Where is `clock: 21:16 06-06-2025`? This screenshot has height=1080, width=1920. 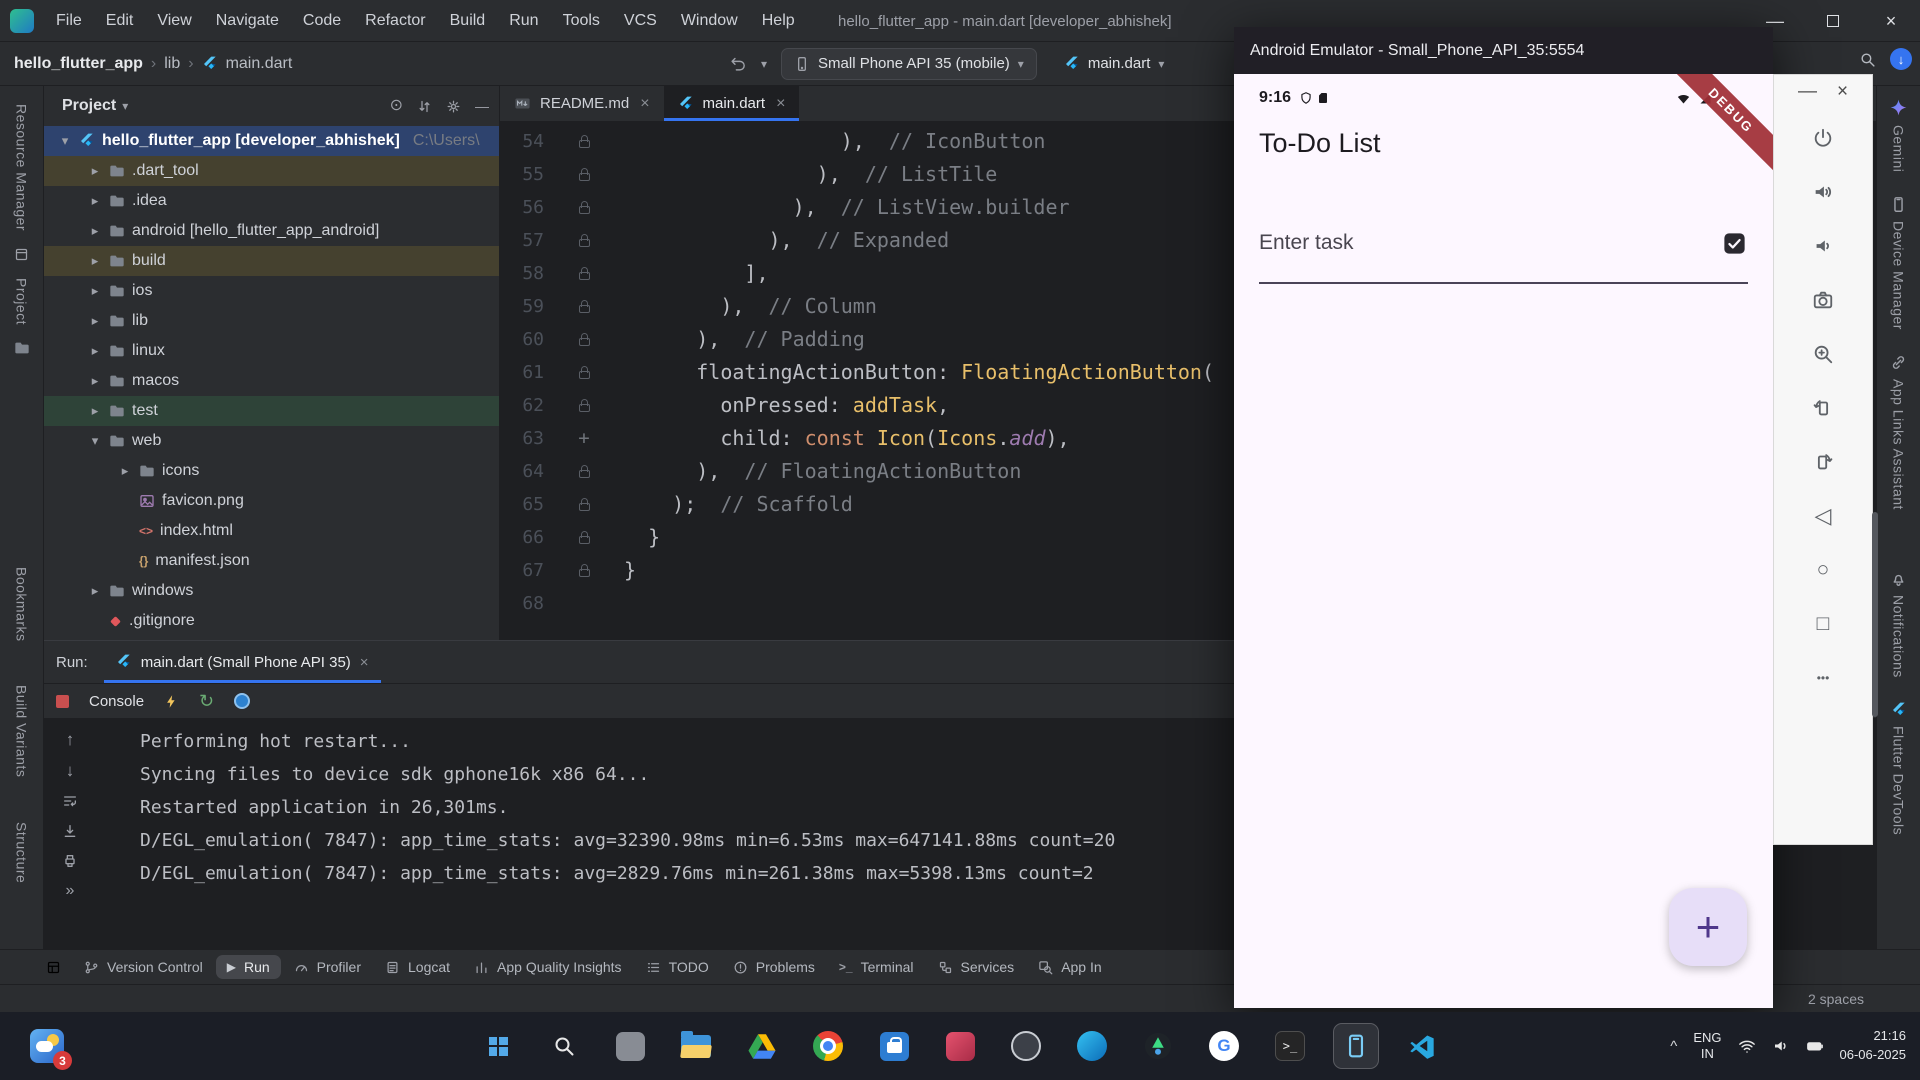
clock: 21:16 06-06-2025 is located at coordinates (1873, 1046).